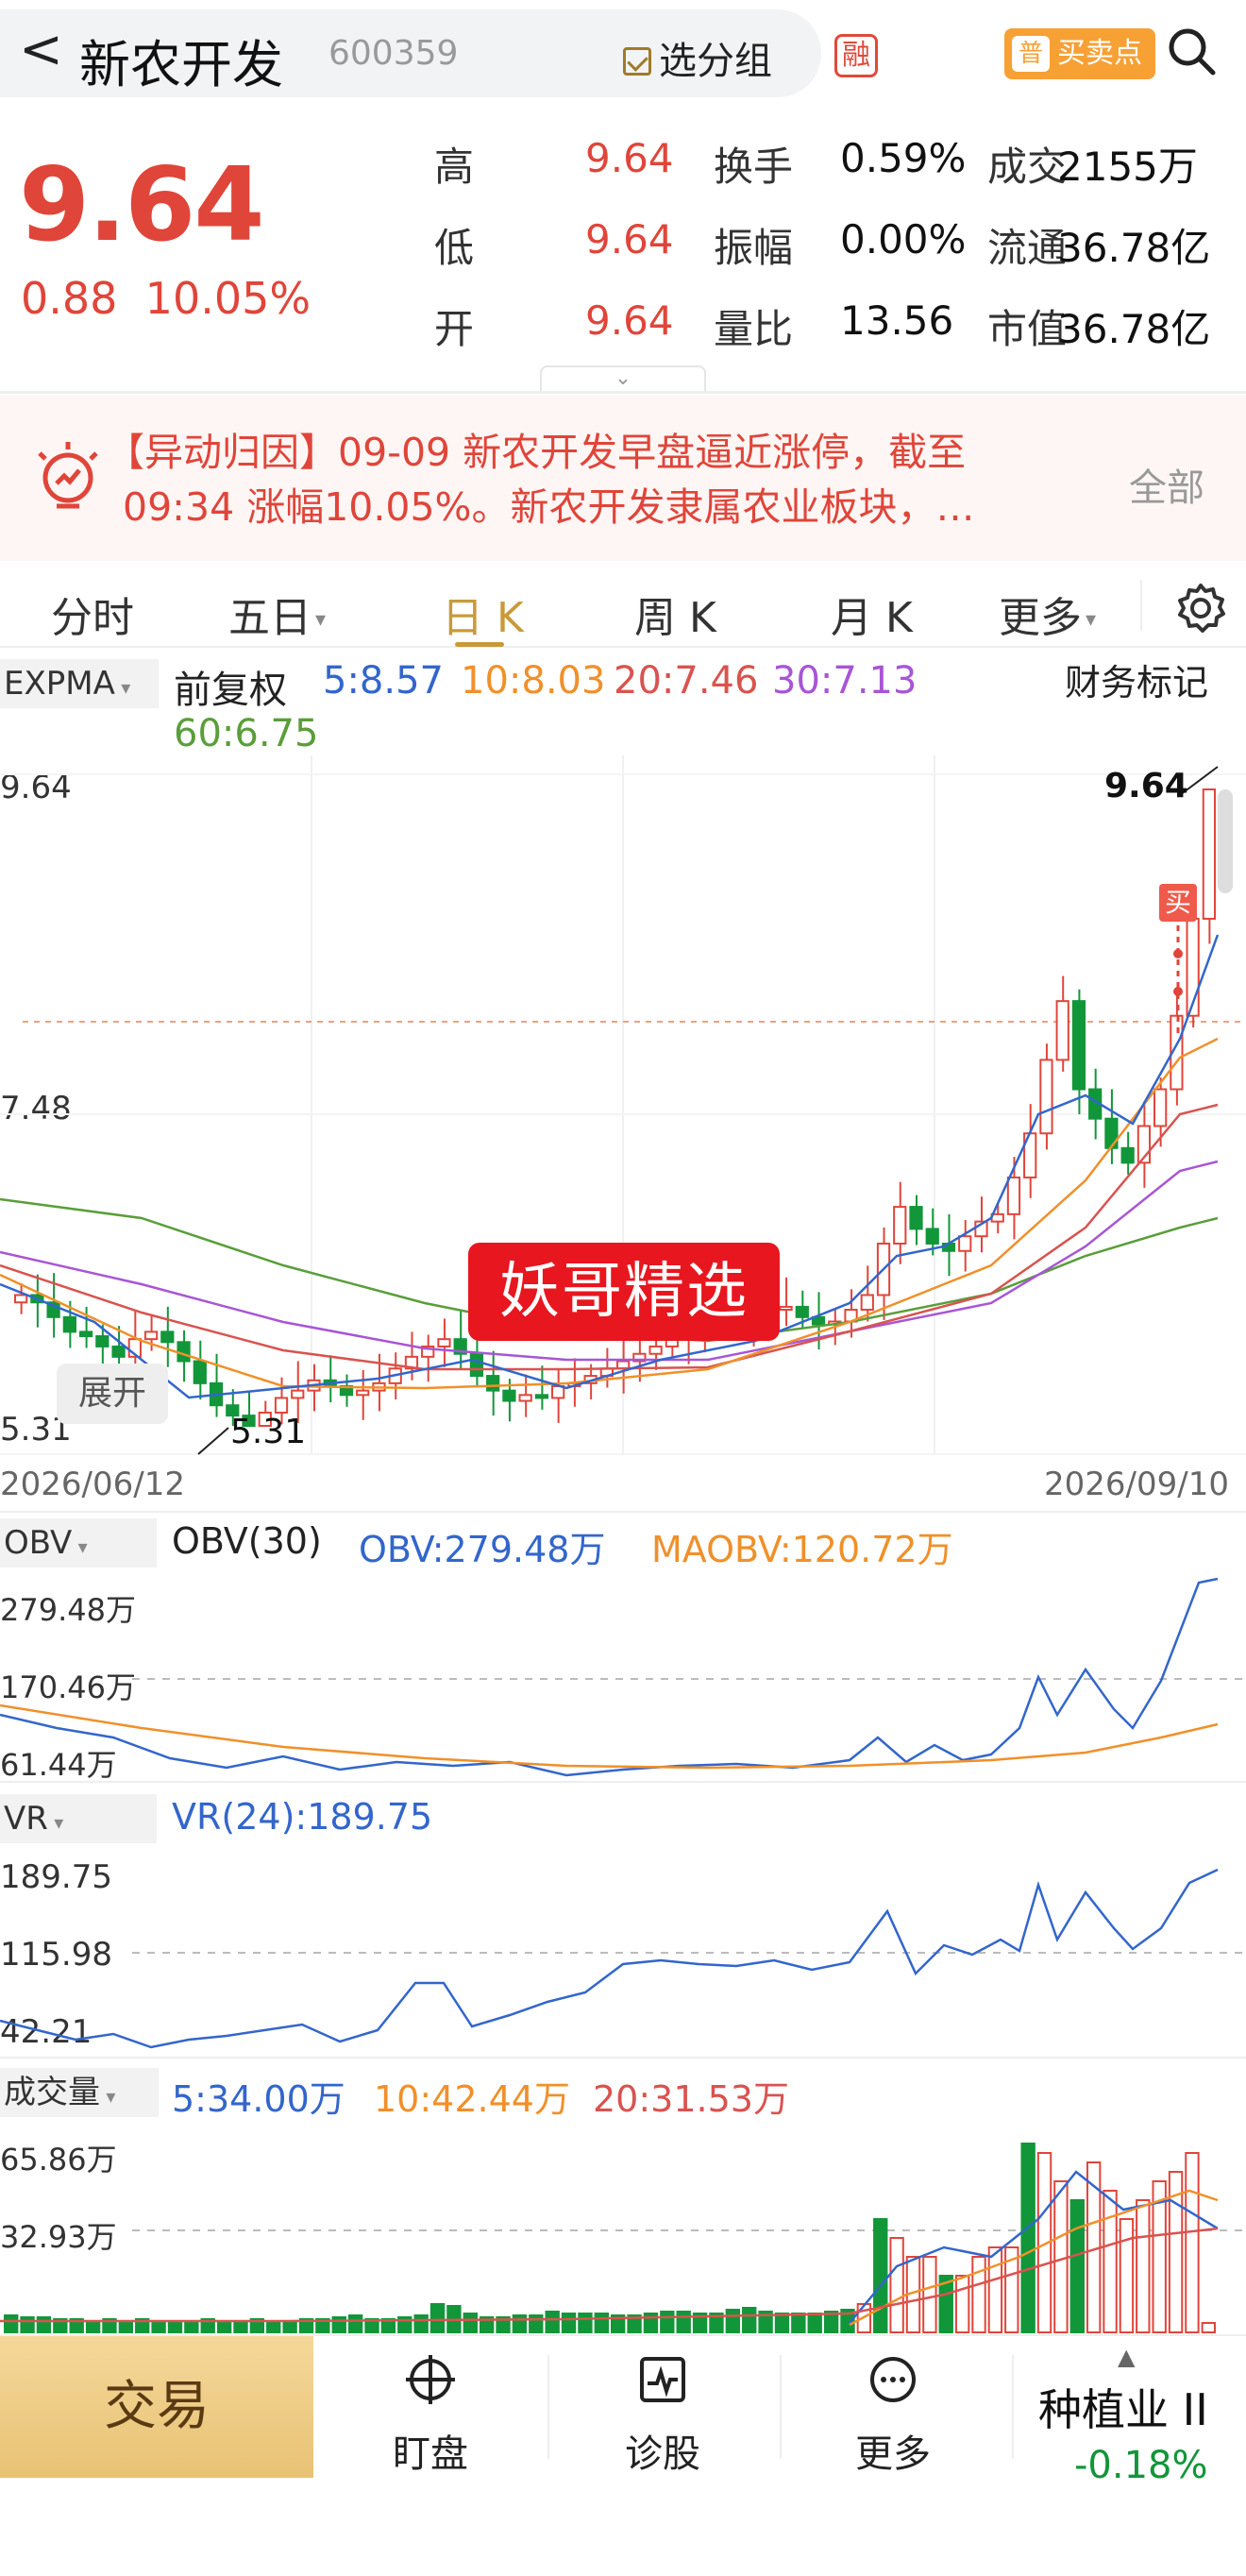  I want to click on trade-button: 交易, so click(156, 2407).